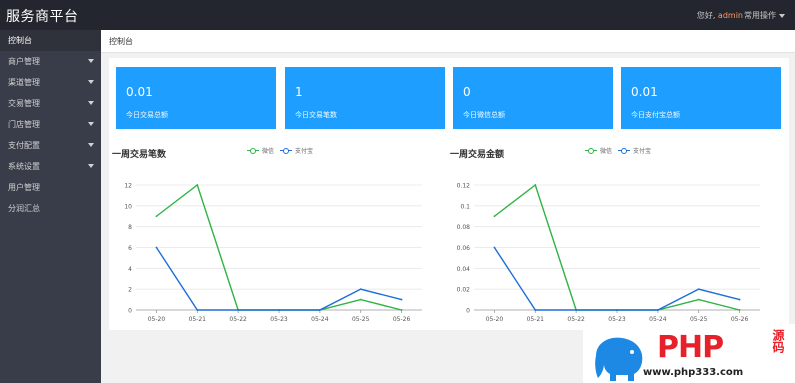 The image size is (795, 383). I want to click on chart-title: 一周交易金额, so click(477, 155).